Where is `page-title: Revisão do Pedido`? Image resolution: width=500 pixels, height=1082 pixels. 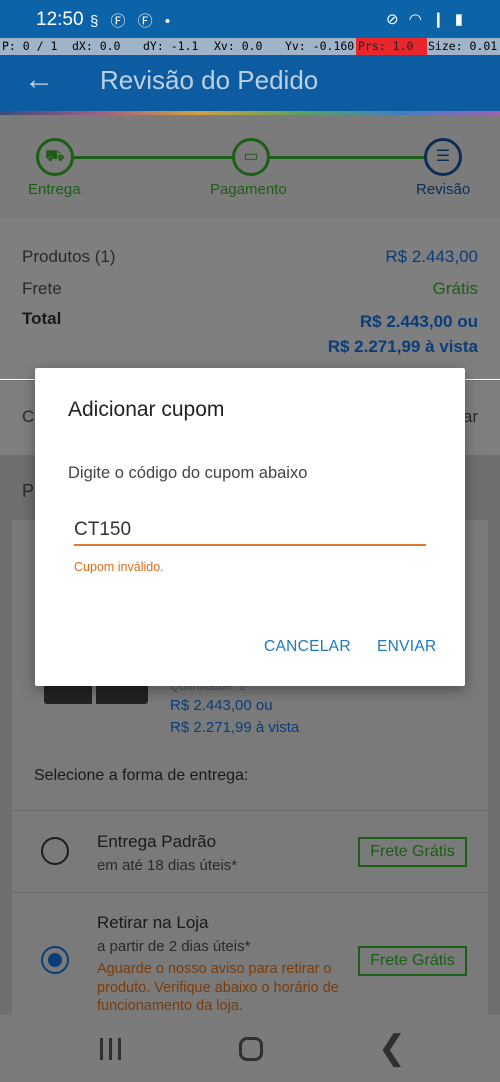 page-title: Revisão do Pedido is located at coordinates (209, 80).